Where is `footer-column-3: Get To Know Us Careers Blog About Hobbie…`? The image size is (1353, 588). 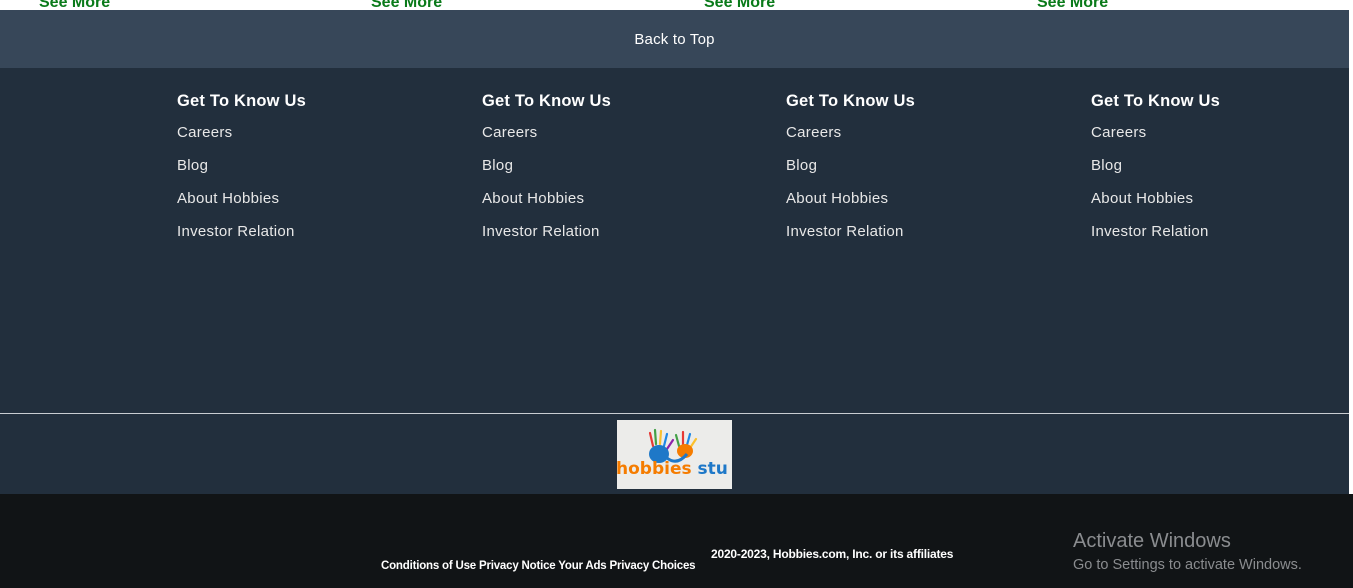
footer-column-3: Get To Know Us Careers Blog About Hobbie… is located at coordinates (850, 173).